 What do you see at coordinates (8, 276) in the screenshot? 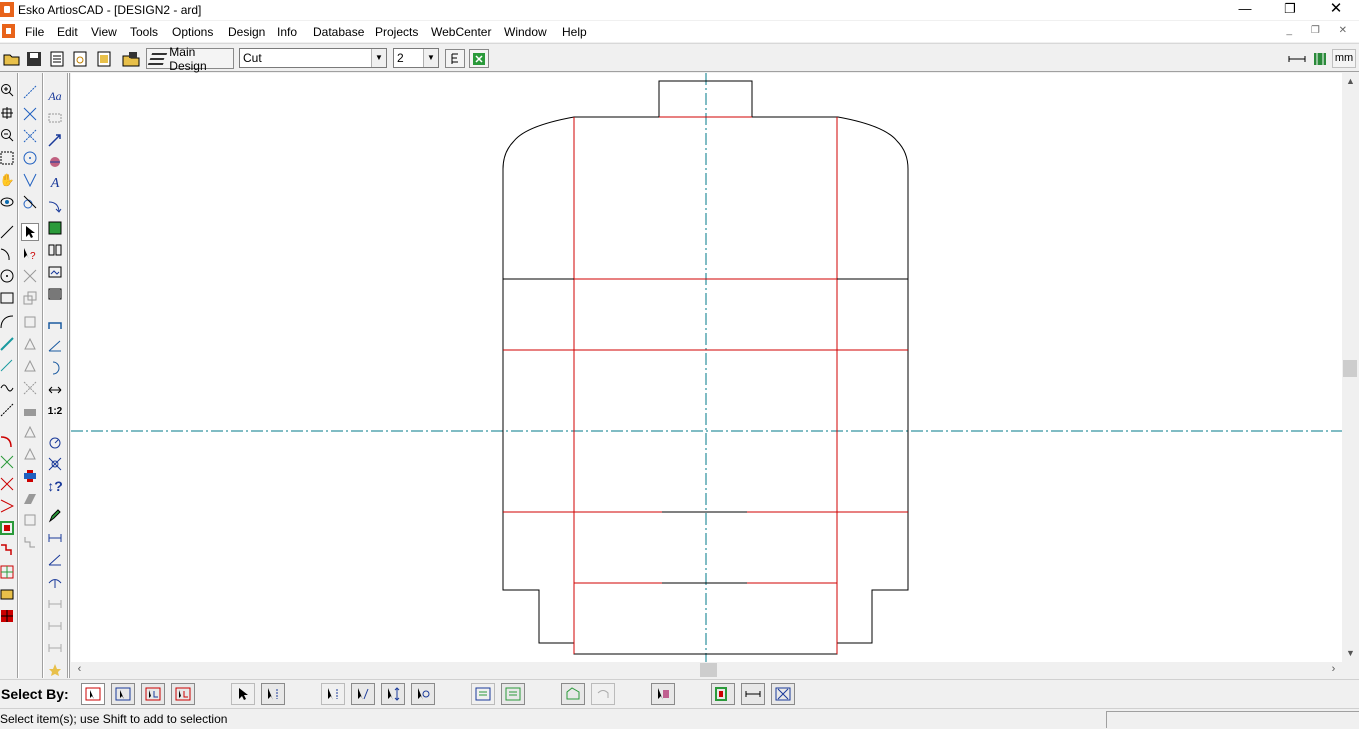
I see `circle-tool-icon` at bounding box center [8, 276].